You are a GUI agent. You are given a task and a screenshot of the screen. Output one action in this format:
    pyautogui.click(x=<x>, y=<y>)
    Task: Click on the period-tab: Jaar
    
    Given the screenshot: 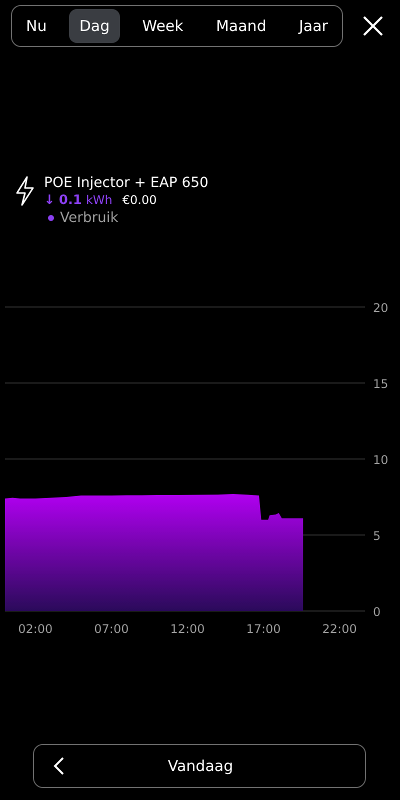 What is the action you would take?
    pyautogui.click(x=313, y=26)
    